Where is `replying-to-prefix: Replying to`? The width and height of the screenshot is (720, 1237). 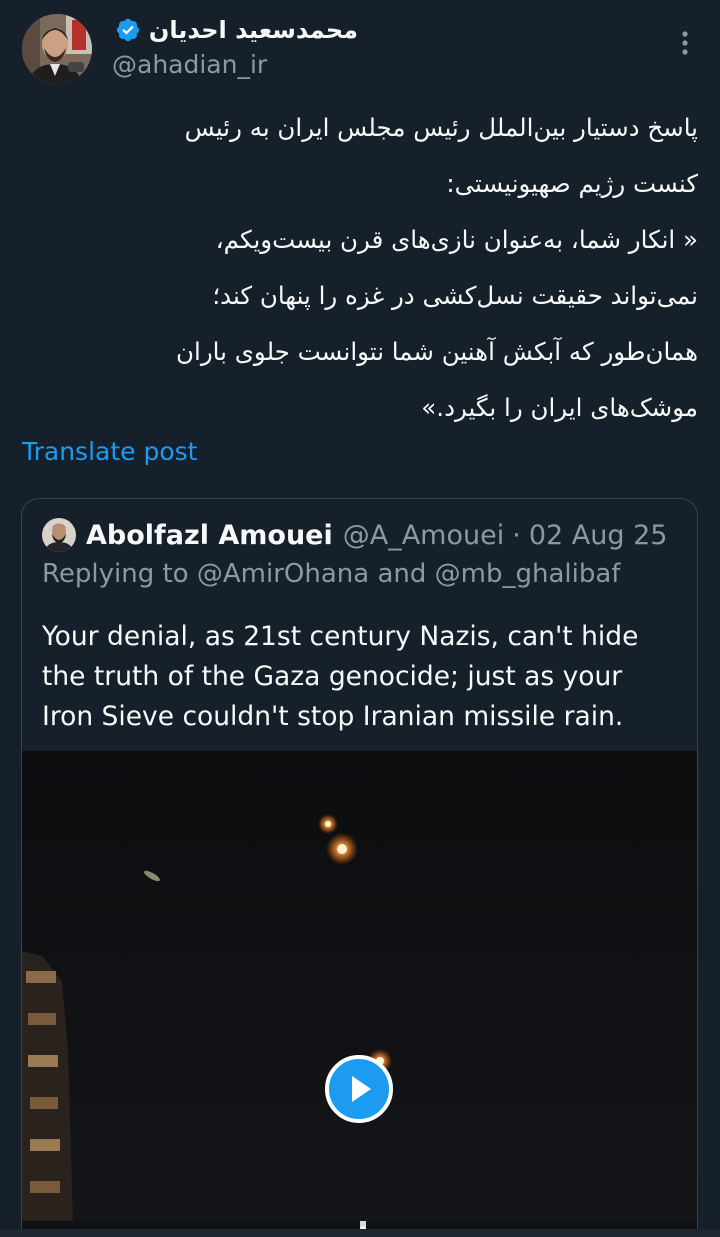
replying-to-prefix: Replying to is located at coordinates (115, 574).